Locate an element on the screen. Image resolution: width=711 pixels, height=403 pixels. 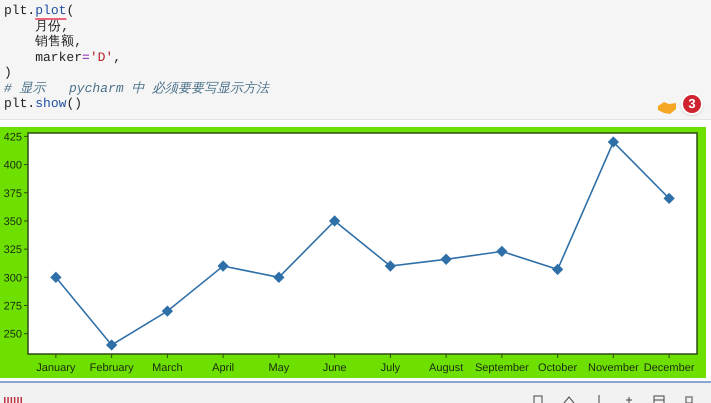
x-tick-label: March is located at coordinates (167, 368).